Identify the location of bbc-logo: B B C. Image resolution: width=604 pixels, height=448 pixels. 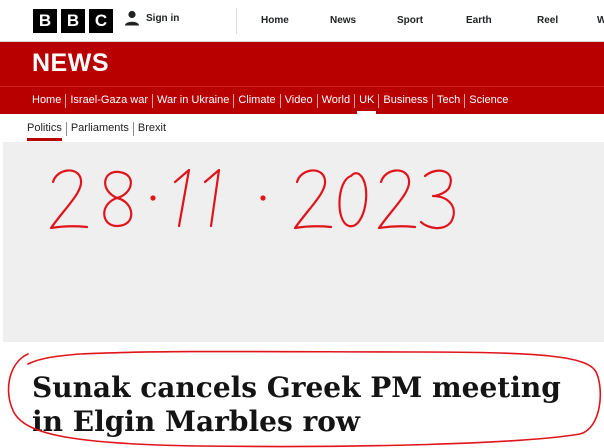
(73, 21).